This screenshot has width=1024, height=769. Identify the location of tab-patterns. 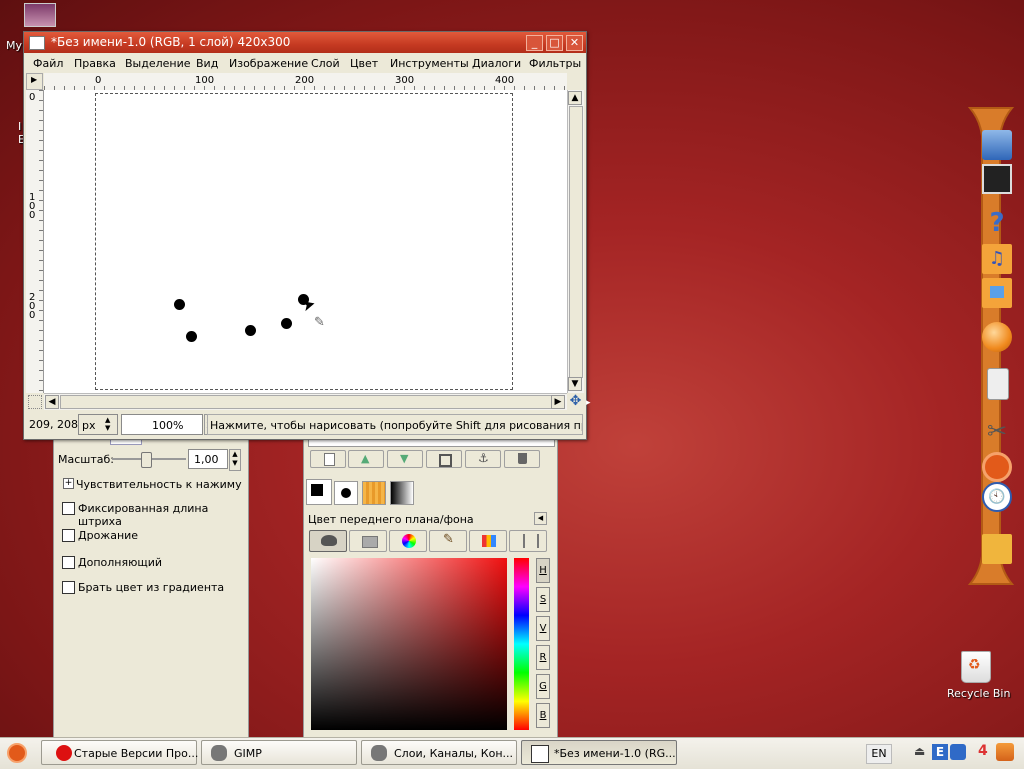
(374, 493).